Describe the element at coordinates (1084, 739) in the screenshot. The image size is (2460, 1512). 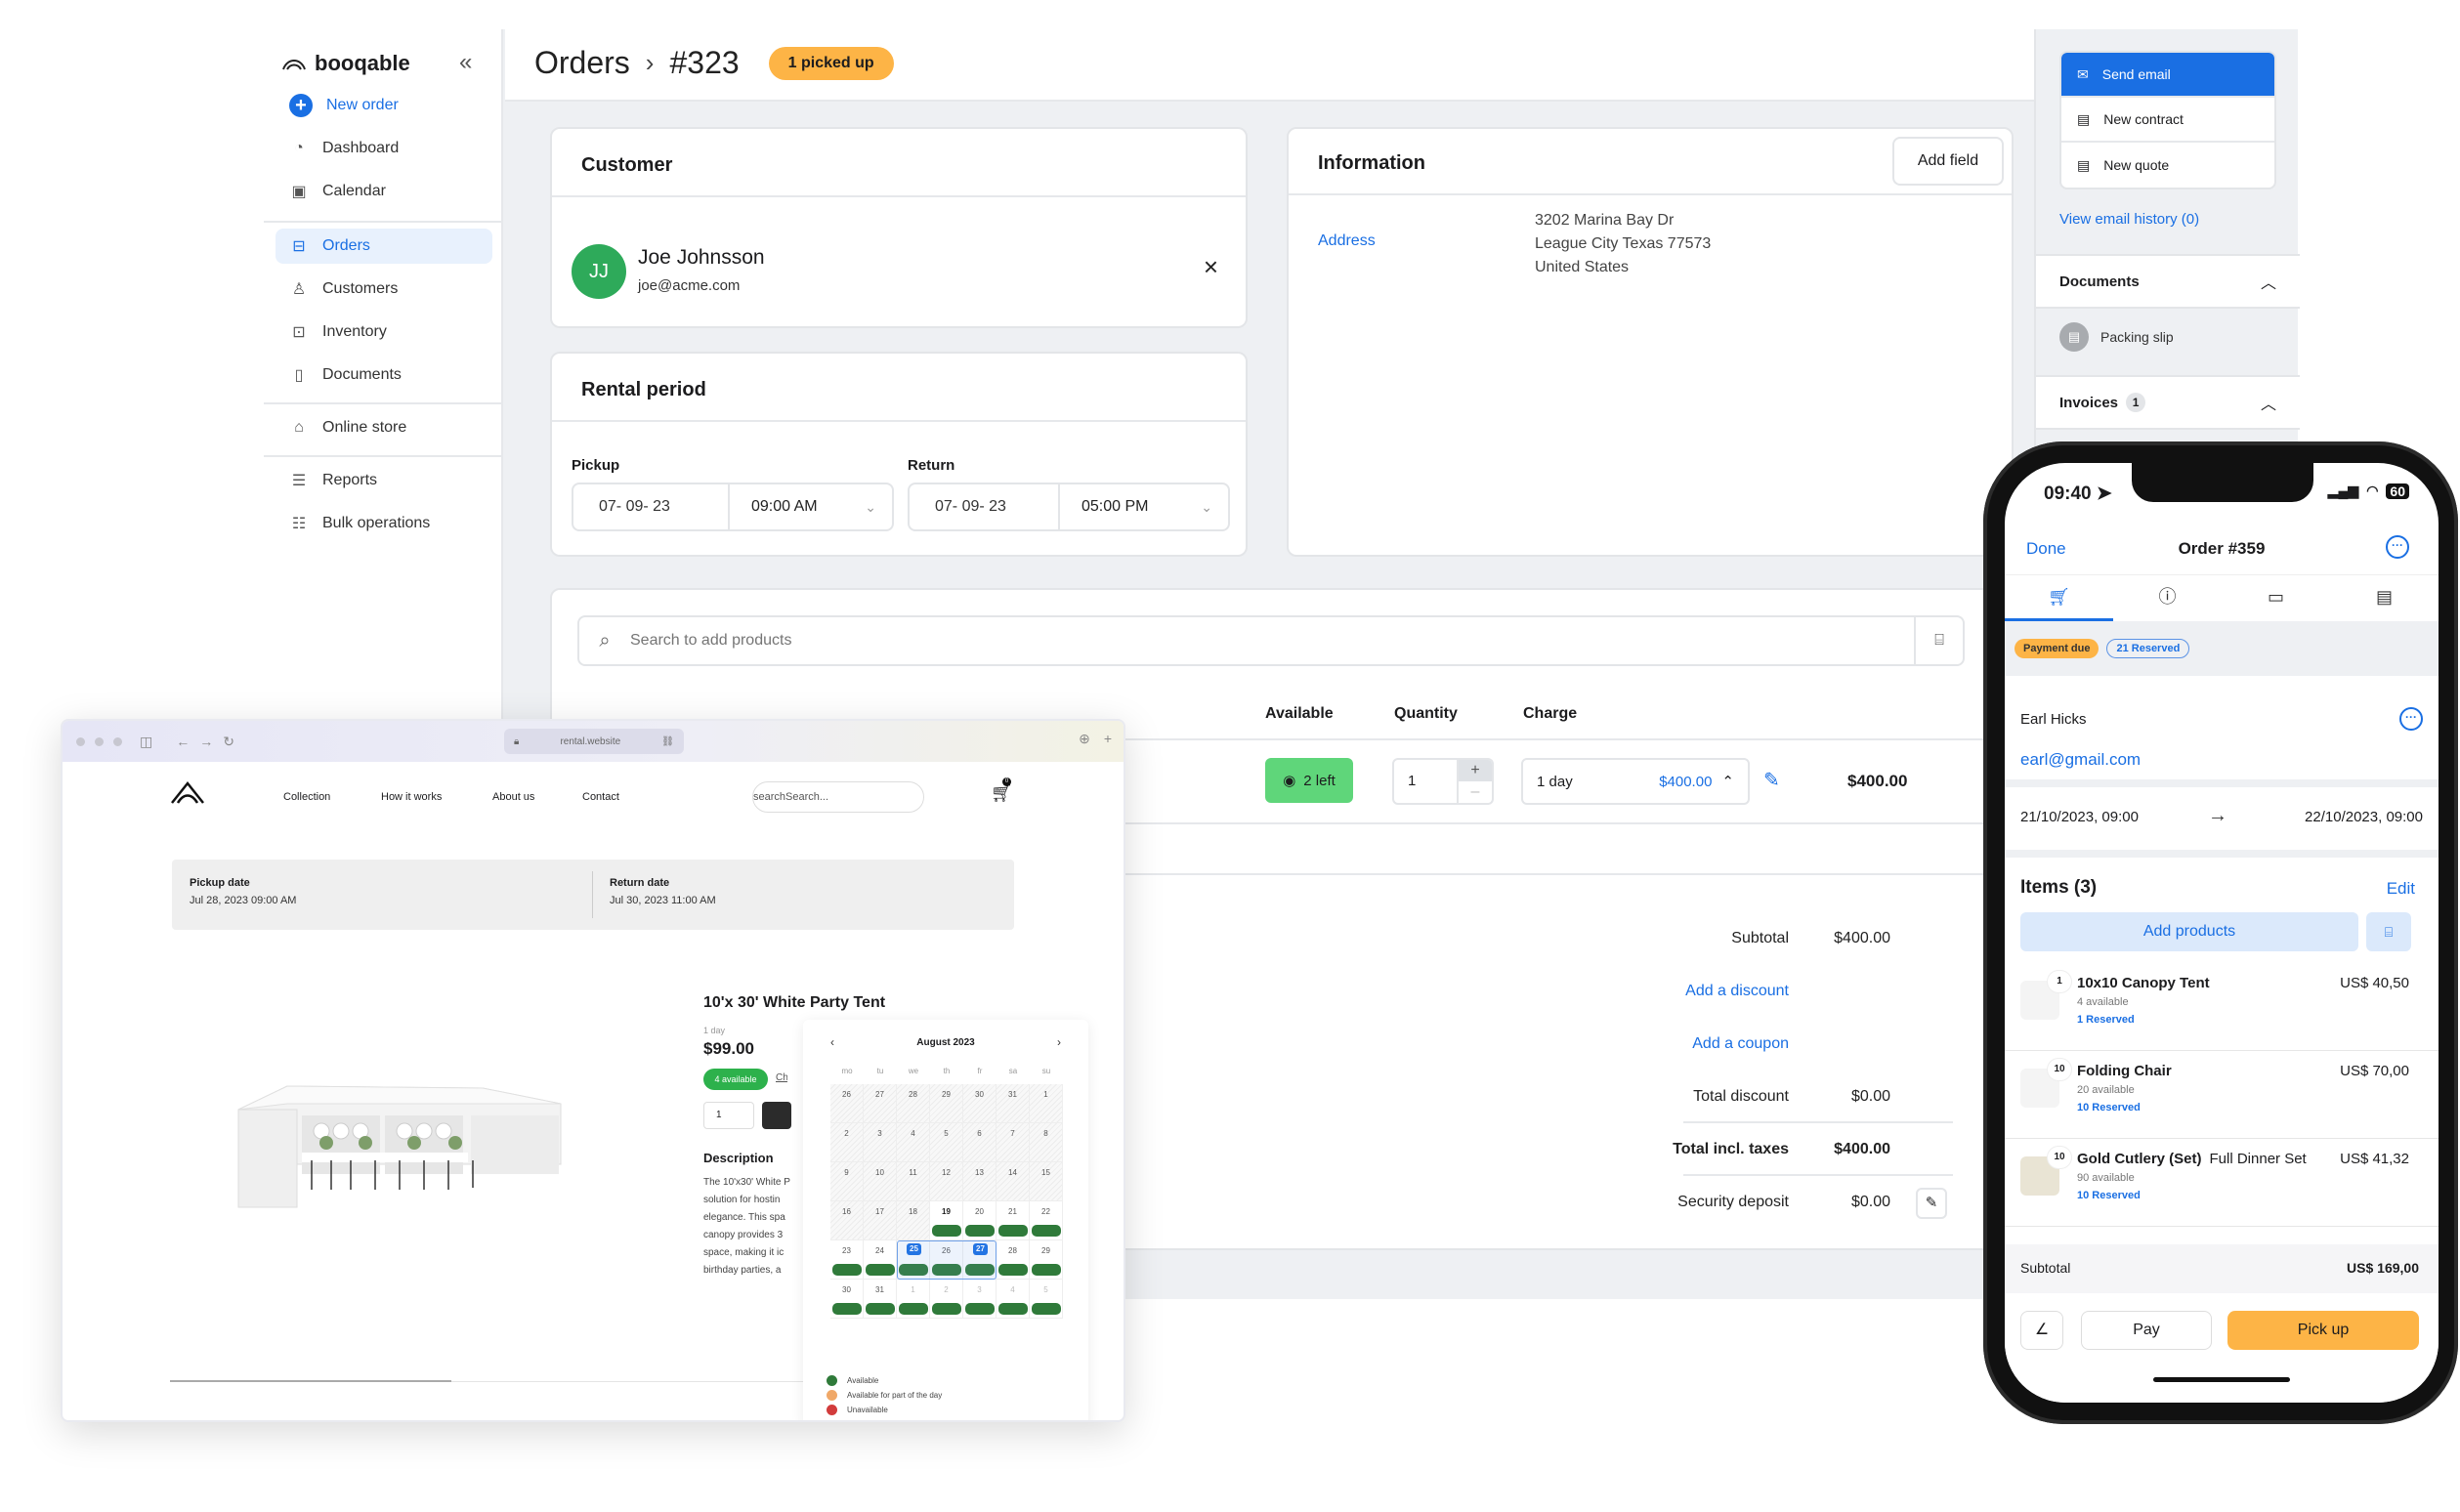
I see `download-icon: ⊕` at that location.